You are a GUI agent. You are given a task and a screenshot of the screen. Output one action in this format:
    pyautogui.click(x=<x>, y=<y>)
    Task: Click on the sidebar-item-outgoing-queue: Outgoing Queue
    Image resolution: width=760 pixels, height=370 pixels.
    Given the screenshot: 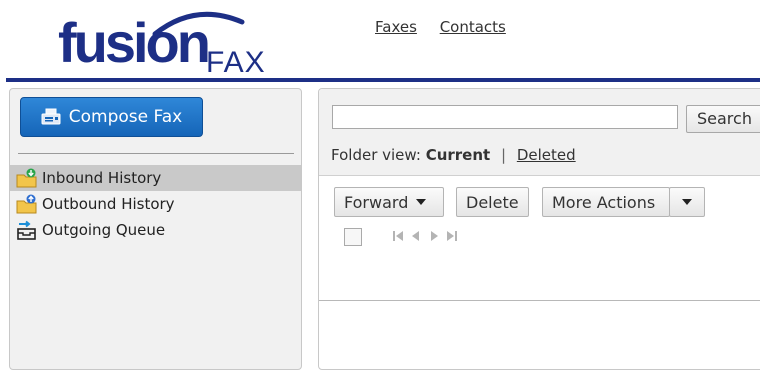 What is the action you would take?
    pyautogui.click(x=155, y=230)
    